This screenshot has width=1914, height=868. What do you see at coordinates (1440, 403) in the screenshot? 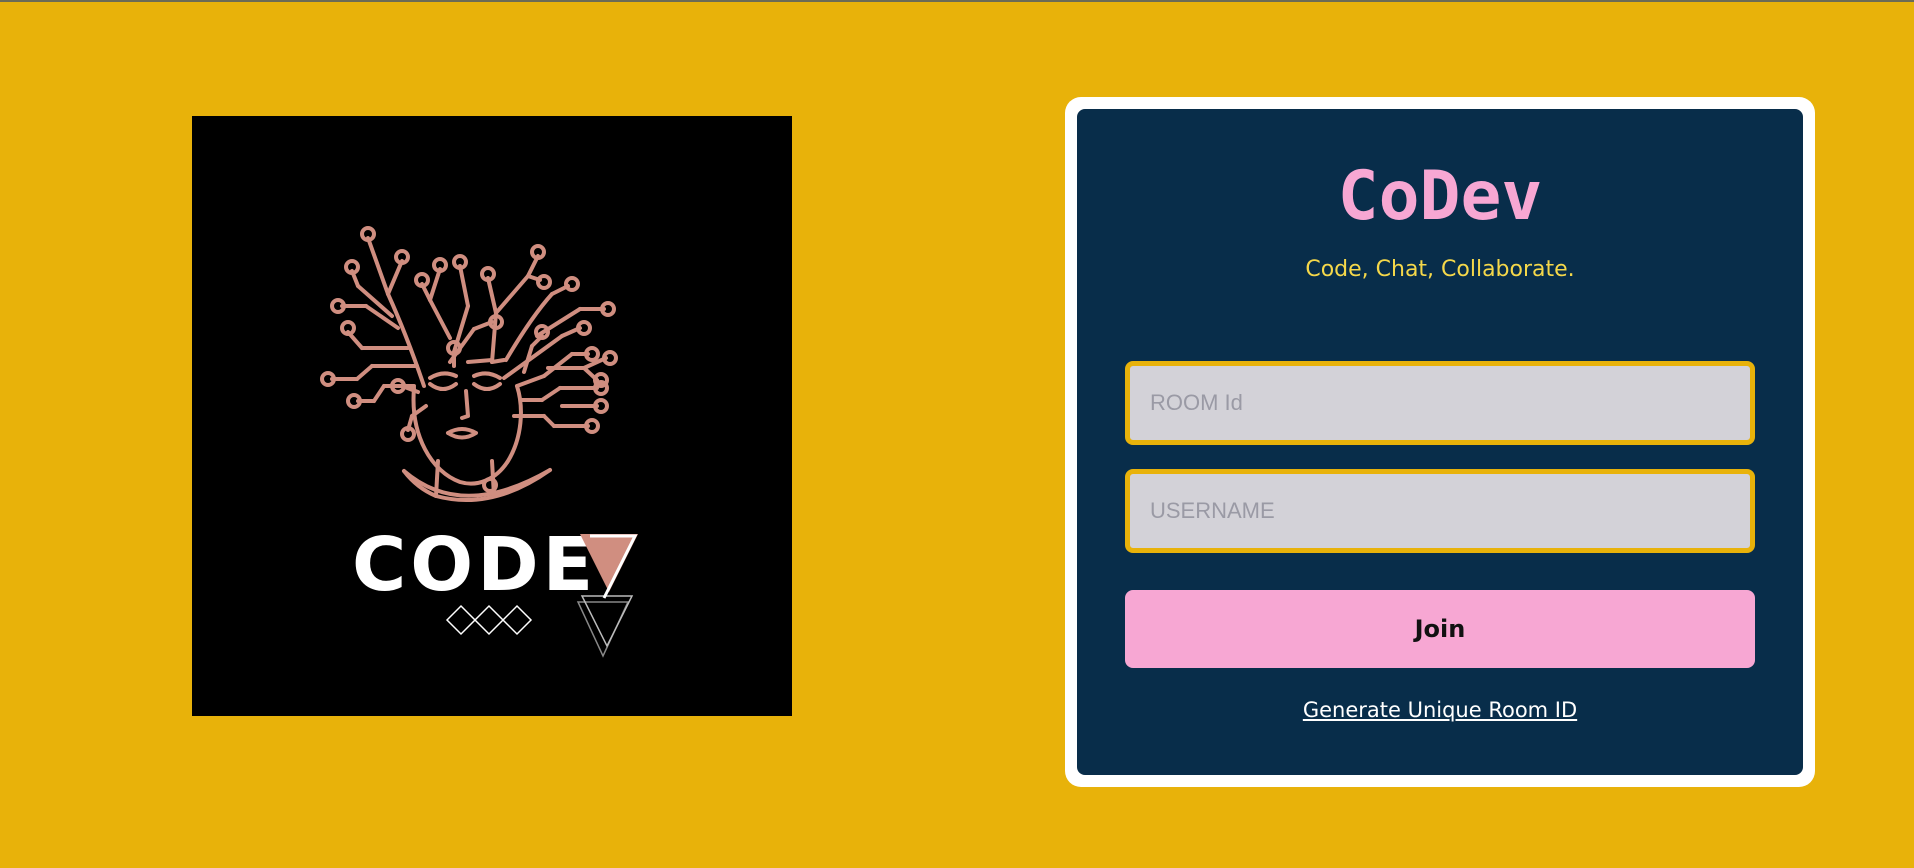
I see `room-id-input` at bounding box center [1440, 403].